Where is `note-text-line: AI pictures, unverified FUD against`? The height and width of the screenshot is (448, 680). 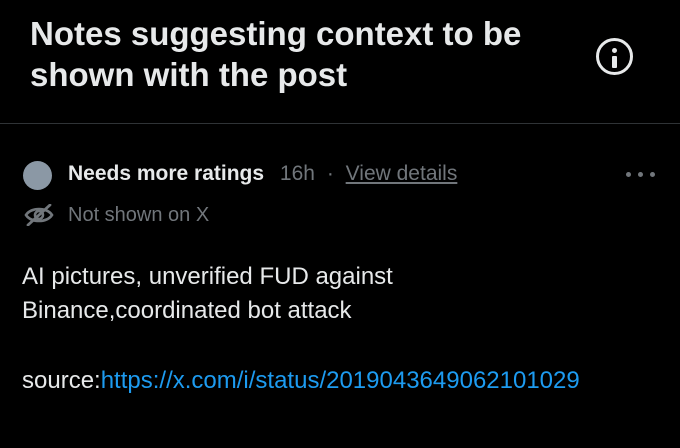
note-text-line: AI pictures, unverified FUD against is located at coordinates (207, 276).